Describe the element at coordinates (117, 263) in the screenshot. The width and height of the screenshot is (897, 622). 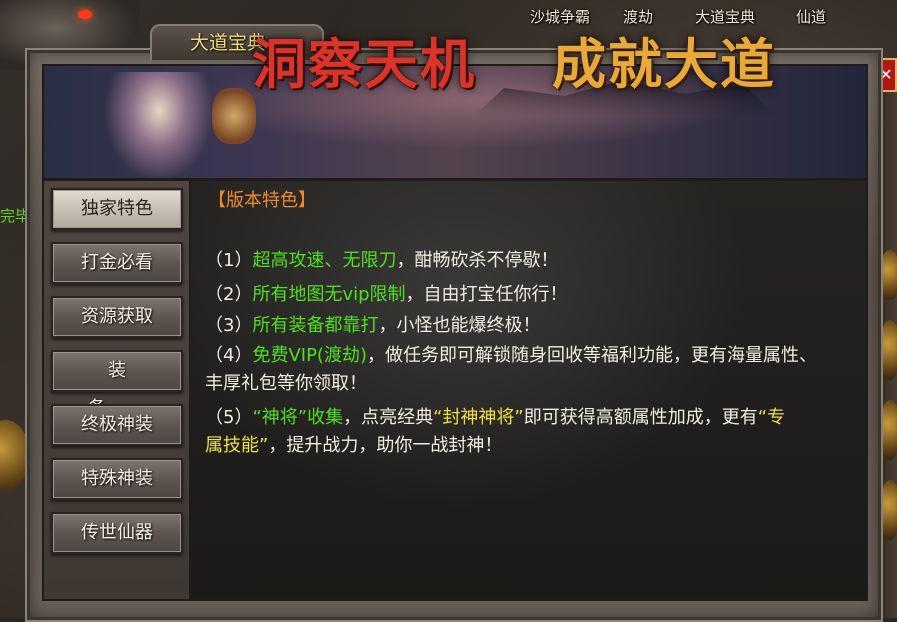
I see `sidebar-item-gold-guide: 打金必看` at that location.